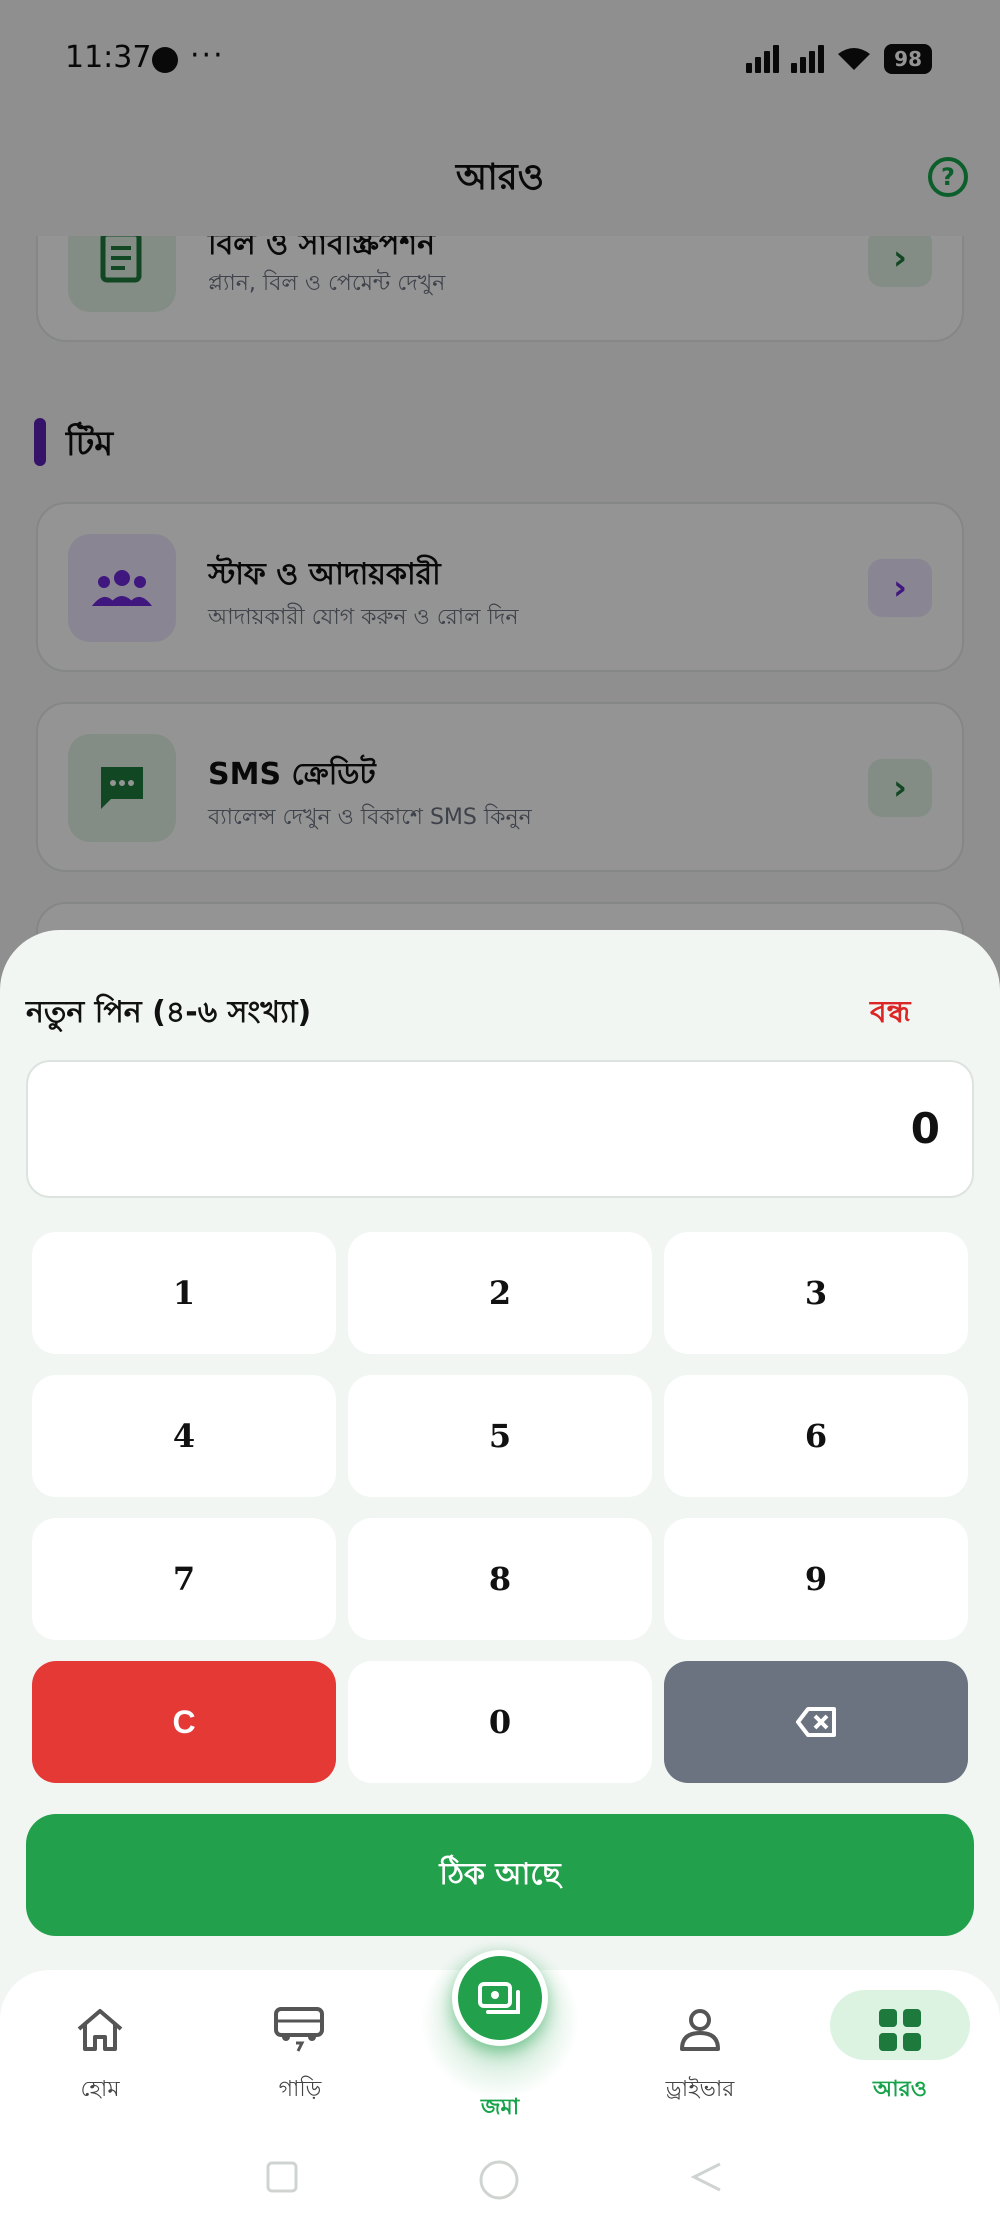  I want to click on key-4: 4, so click(184, 1436).